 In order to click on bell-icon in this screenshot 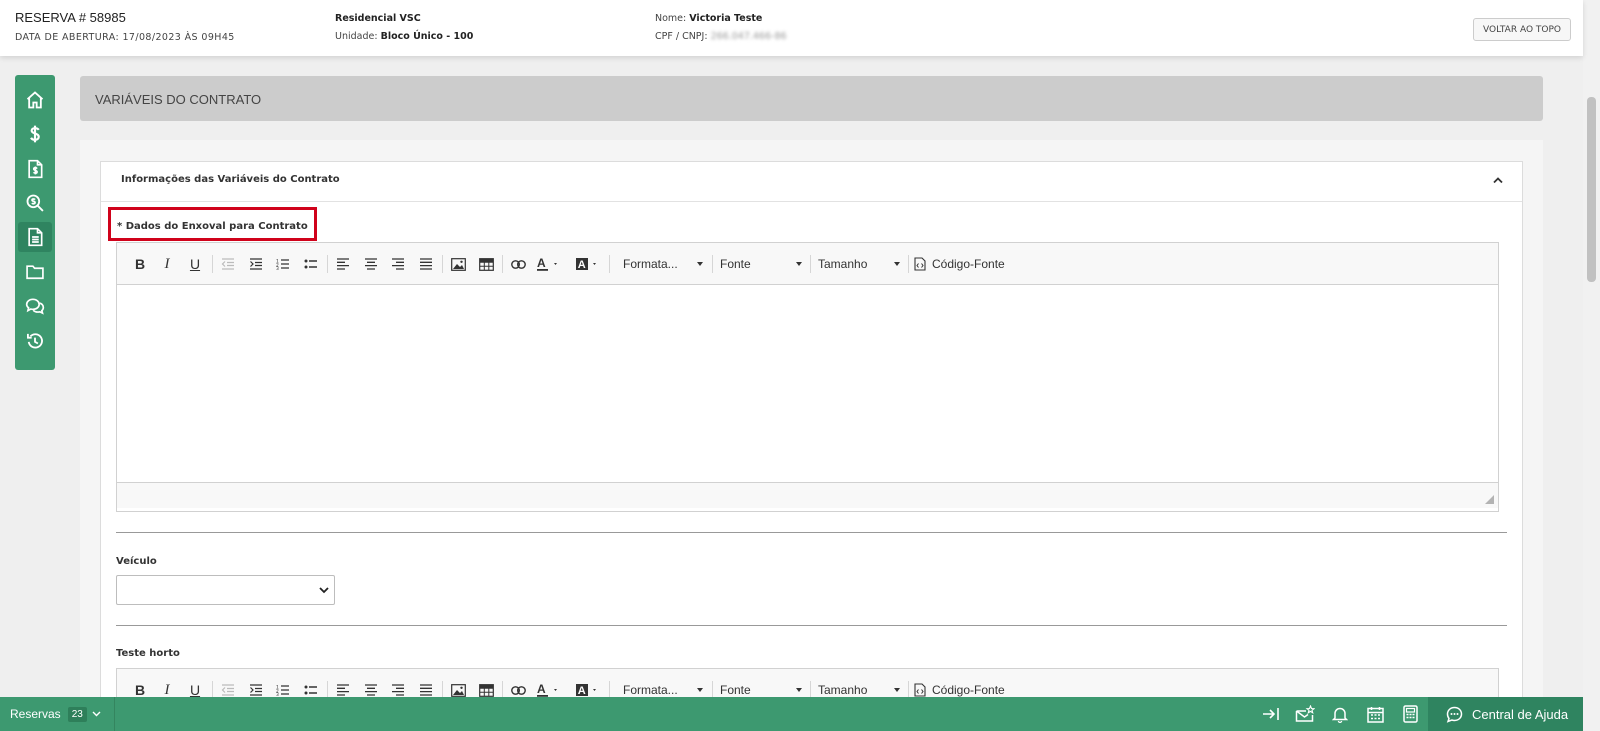, I will do `click(1340, 714)`.